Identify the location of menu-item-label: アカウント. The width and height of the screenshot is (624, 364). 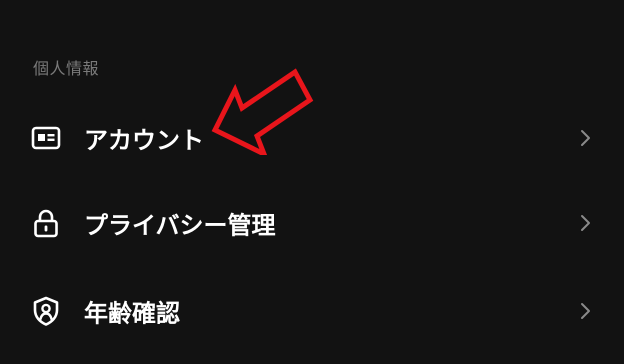
(144, 140).